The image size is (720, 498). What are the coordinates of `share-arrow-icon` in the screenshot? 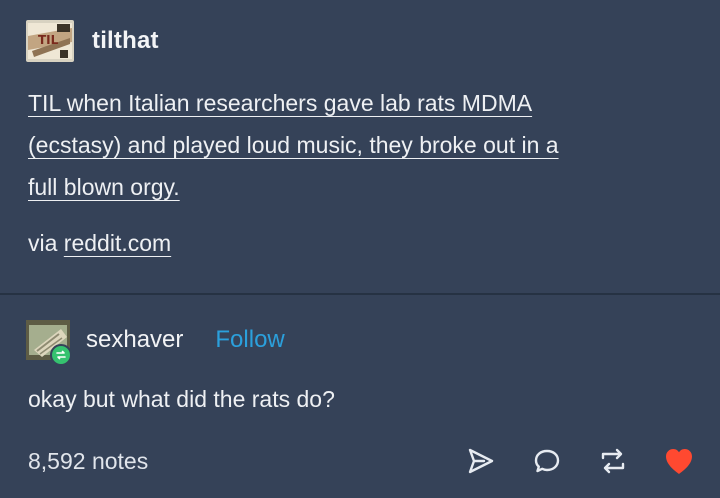 It's located at (481, 461).